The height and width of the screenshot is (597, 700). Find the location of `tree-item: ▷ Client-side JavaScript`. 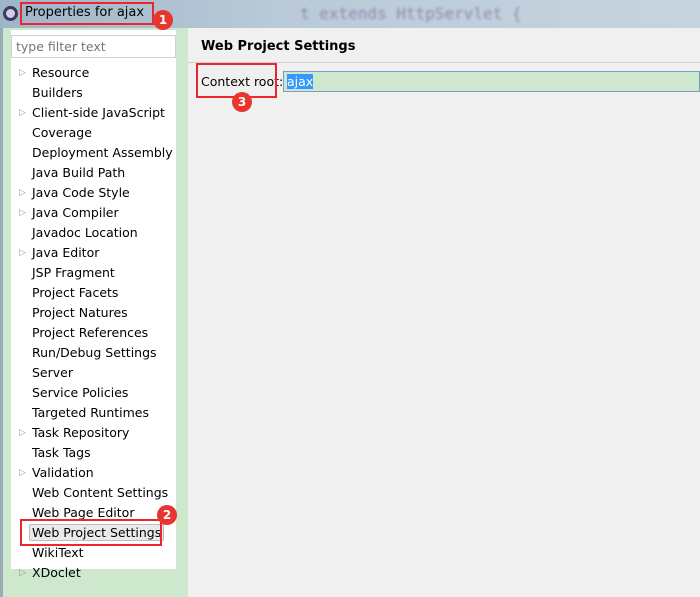

tree-item: ▷ Client-side JavaScript is located at coordinates (92, 113).